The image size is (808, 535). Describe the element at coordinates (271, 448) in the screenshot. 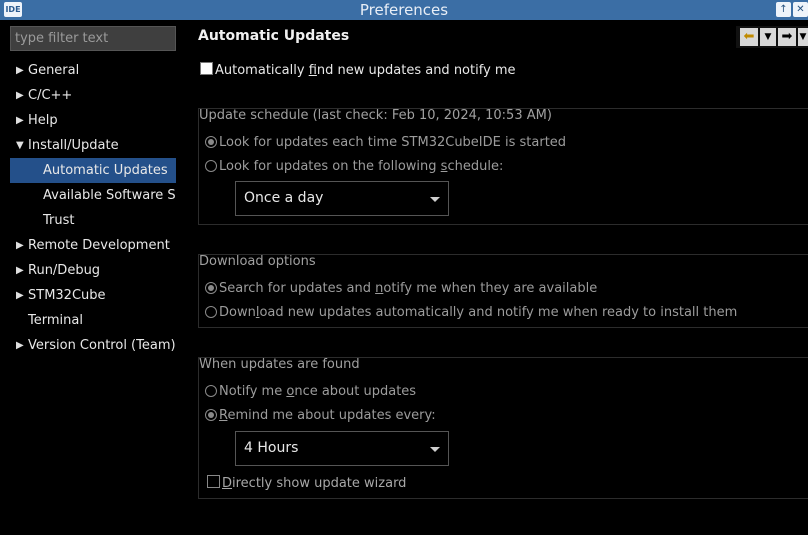

I see `combo-value: 4 Hours` at that location.